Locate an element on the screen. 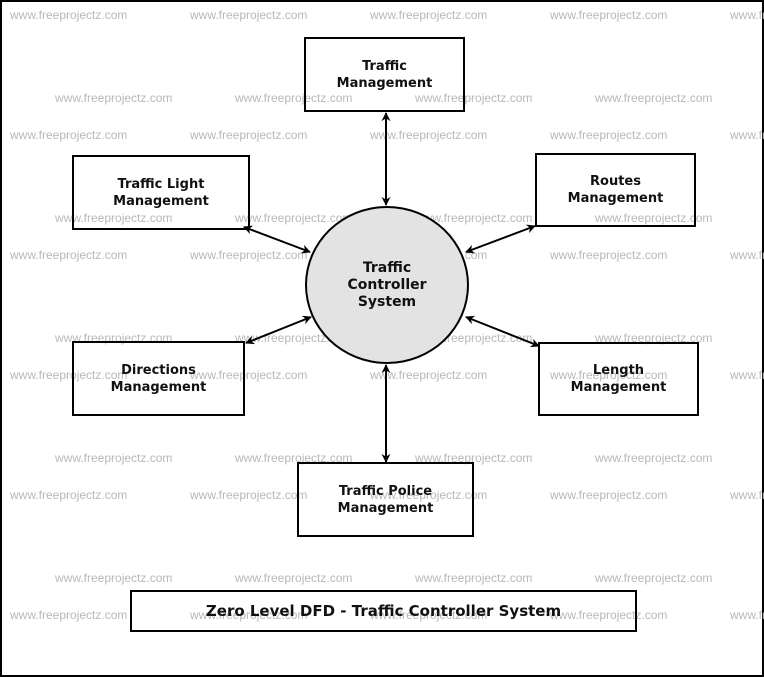 The height and width of the screenshot is (677, 764). entity-label: Traffic Management is located at coordinates (384, 74).